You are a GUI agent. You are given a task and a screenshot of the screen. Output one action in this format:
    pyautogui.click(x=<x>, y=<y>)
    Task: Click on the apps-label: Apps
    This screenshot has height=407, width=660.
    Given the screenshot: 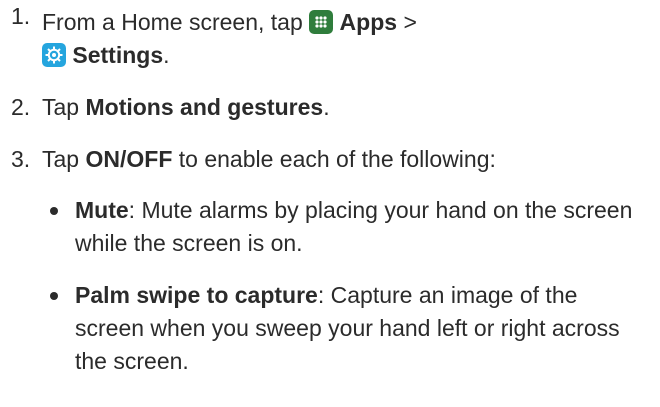 What is the action you would take?
    pyautogui.click(x=368, y=22)
    